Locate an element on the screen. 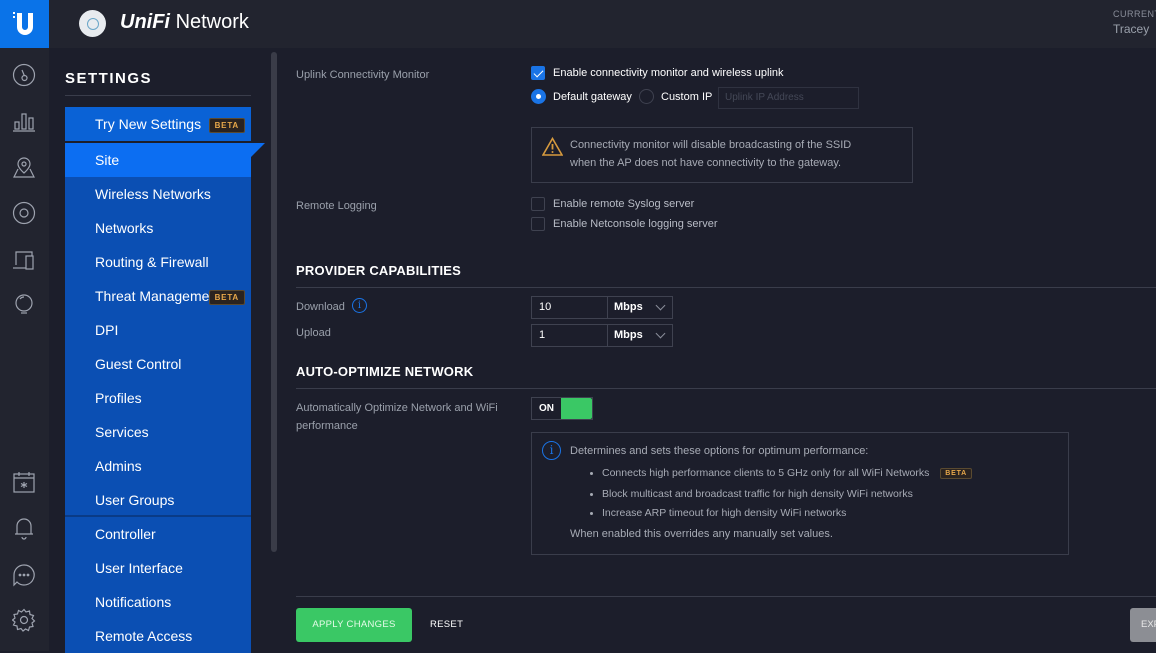  nav-guest-control: Guest Control is located at coordinates (158, 364).